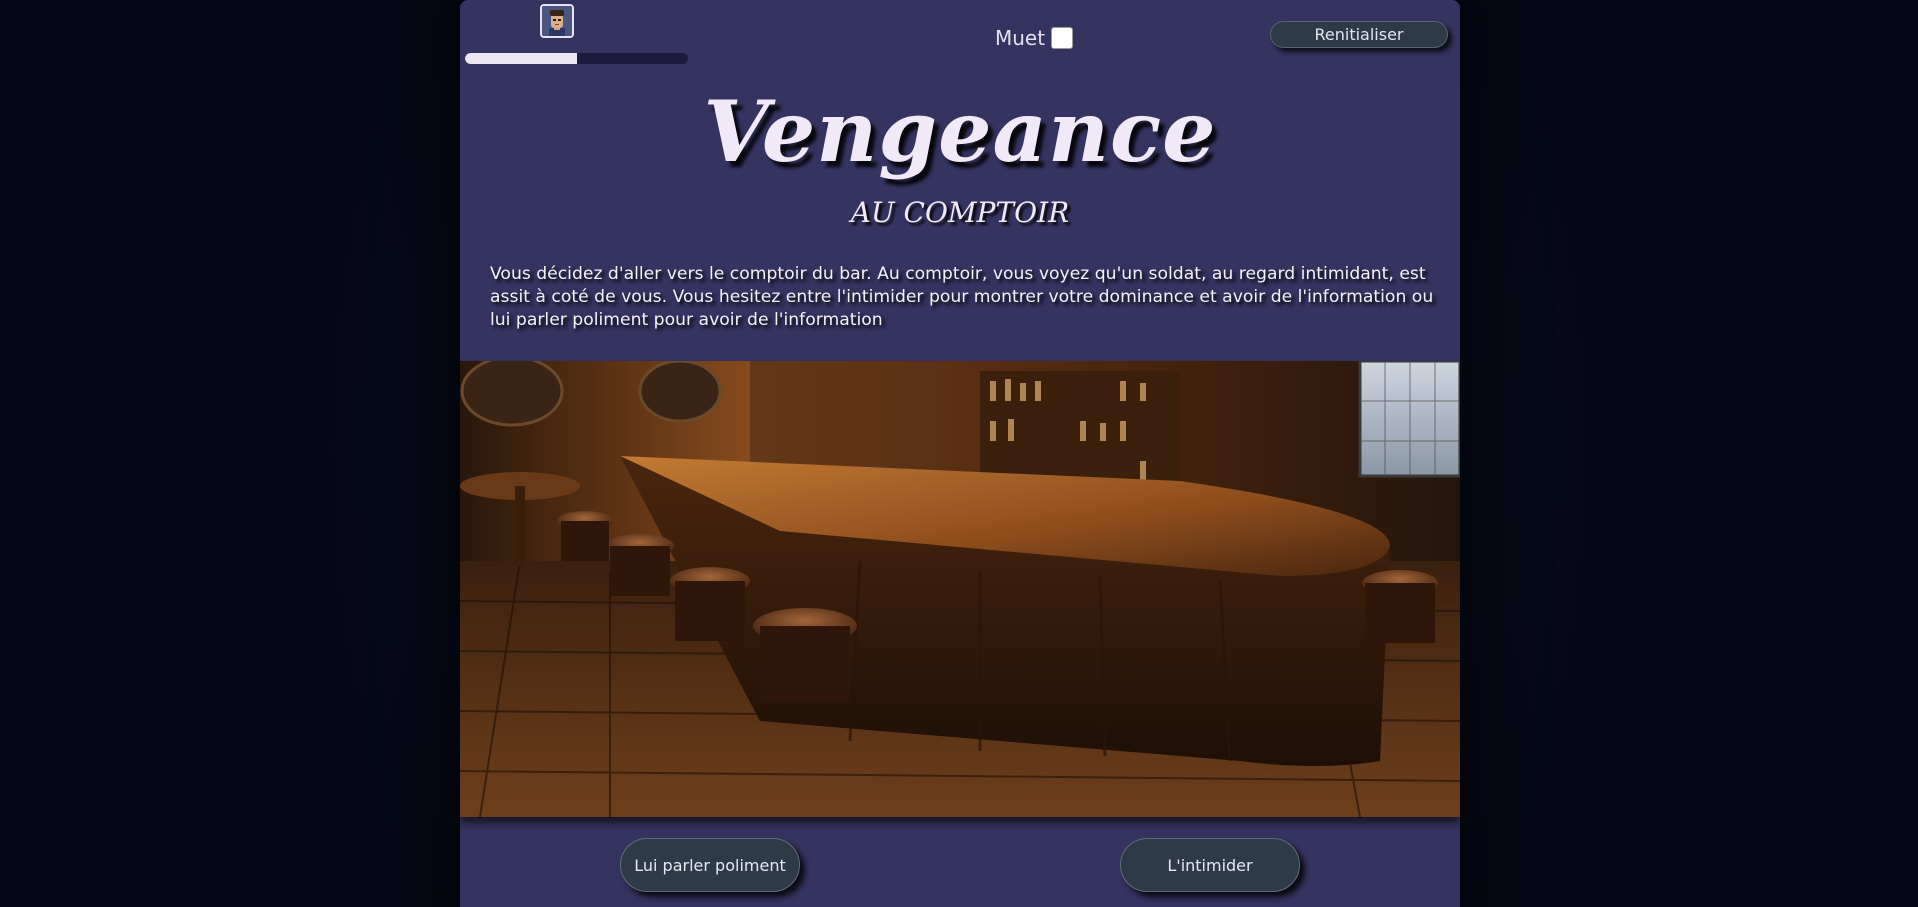  What do you see at coordinates (1359, 34) in the screenshot?
I see `reset-button: Renitialiser` at bounding box center [1359, 34].